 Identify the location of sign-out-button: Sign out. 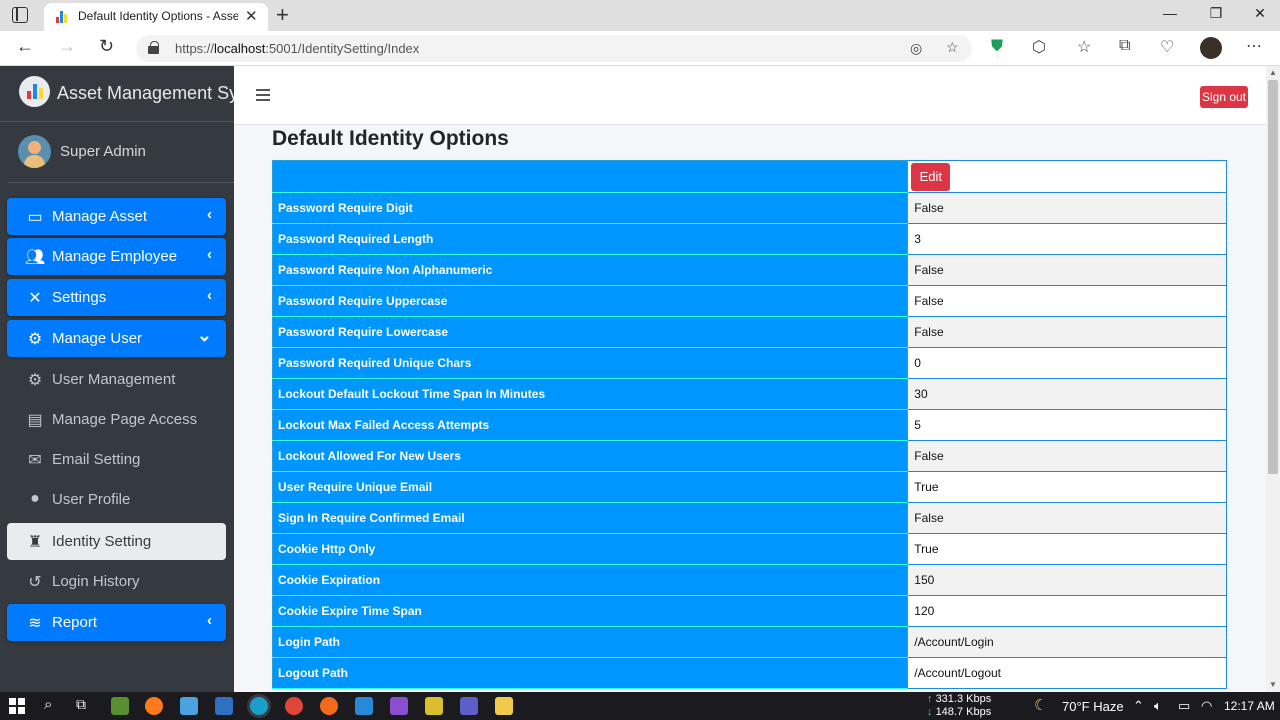
(1224, 97).